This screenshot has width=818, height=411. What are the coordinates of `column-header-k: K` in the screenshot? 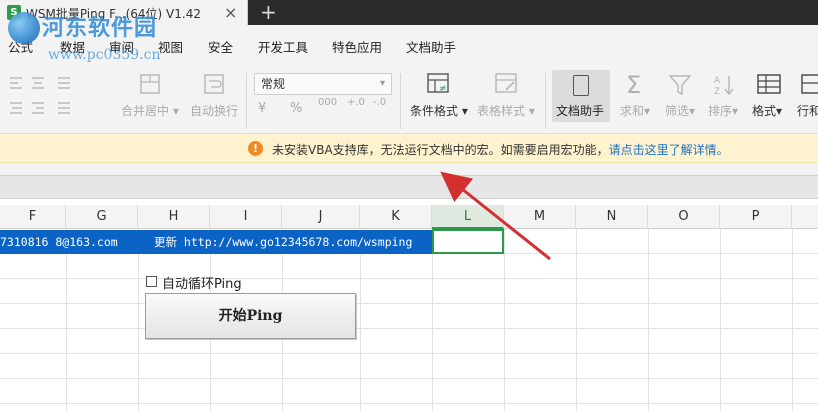 It's located at (396, 217).